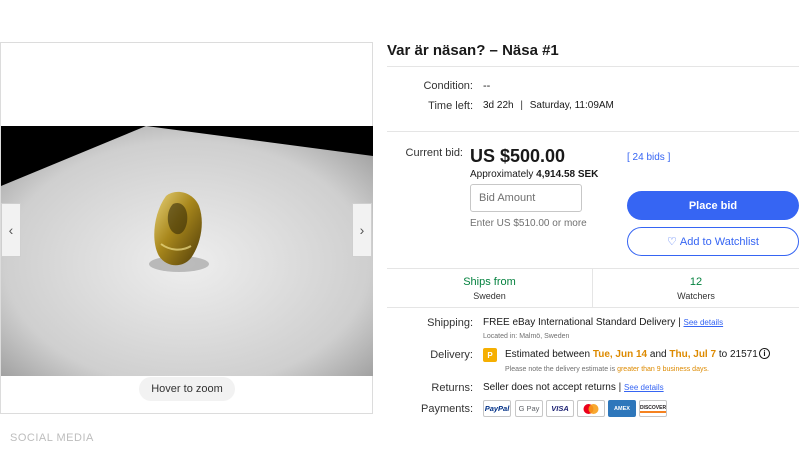  I want to click on mastercard-logo, so click(591, 408).